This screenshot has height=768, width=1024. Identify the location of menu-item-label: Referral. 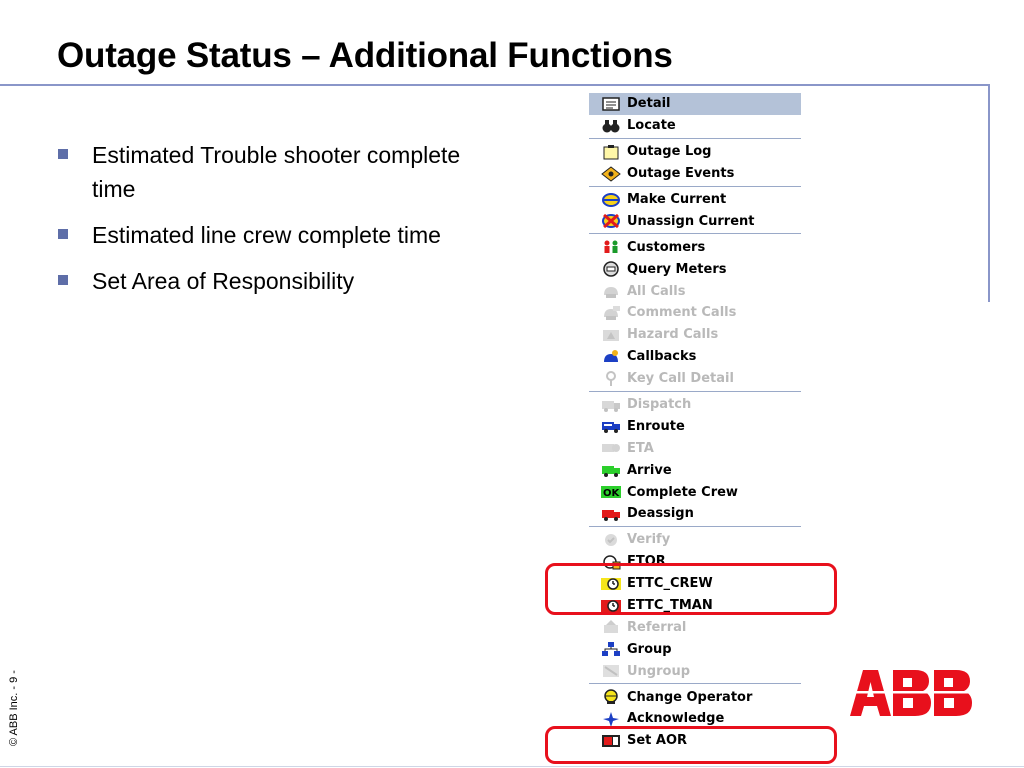
(657, 627).